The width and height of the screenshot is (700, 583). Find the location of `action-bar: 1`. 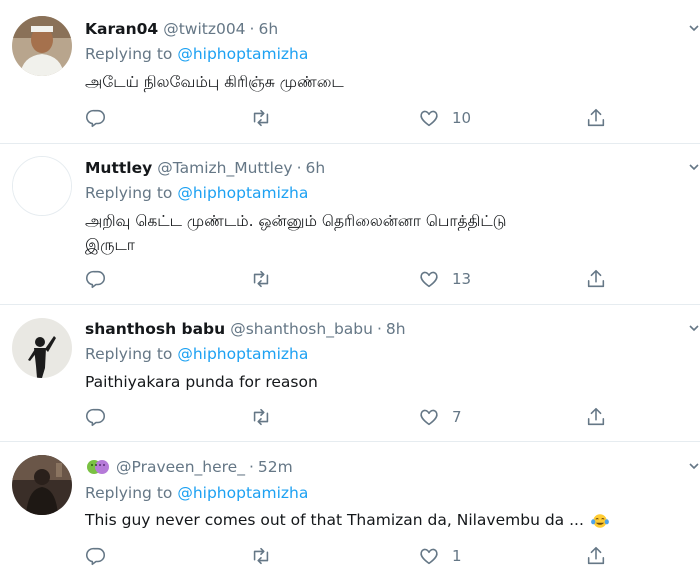

action-bar: 1 is located at coordinates (355, 556).